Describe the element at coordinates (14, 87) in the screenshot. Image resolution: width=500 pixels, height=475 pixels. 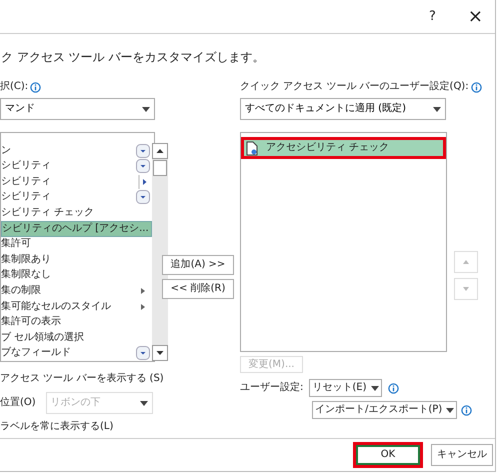
I see `commands-from-label: 択(C):` at that location.